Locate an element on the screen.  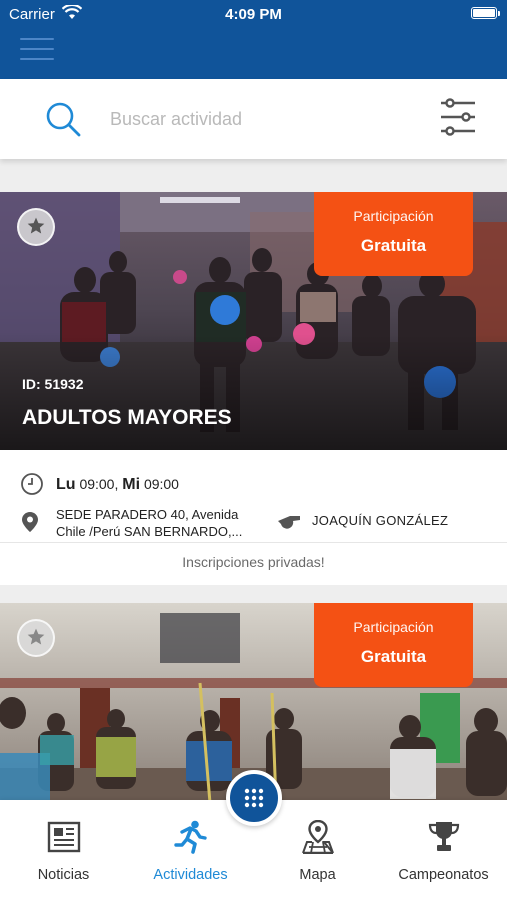
map-pin-icon is located at coordinates (318, 837).